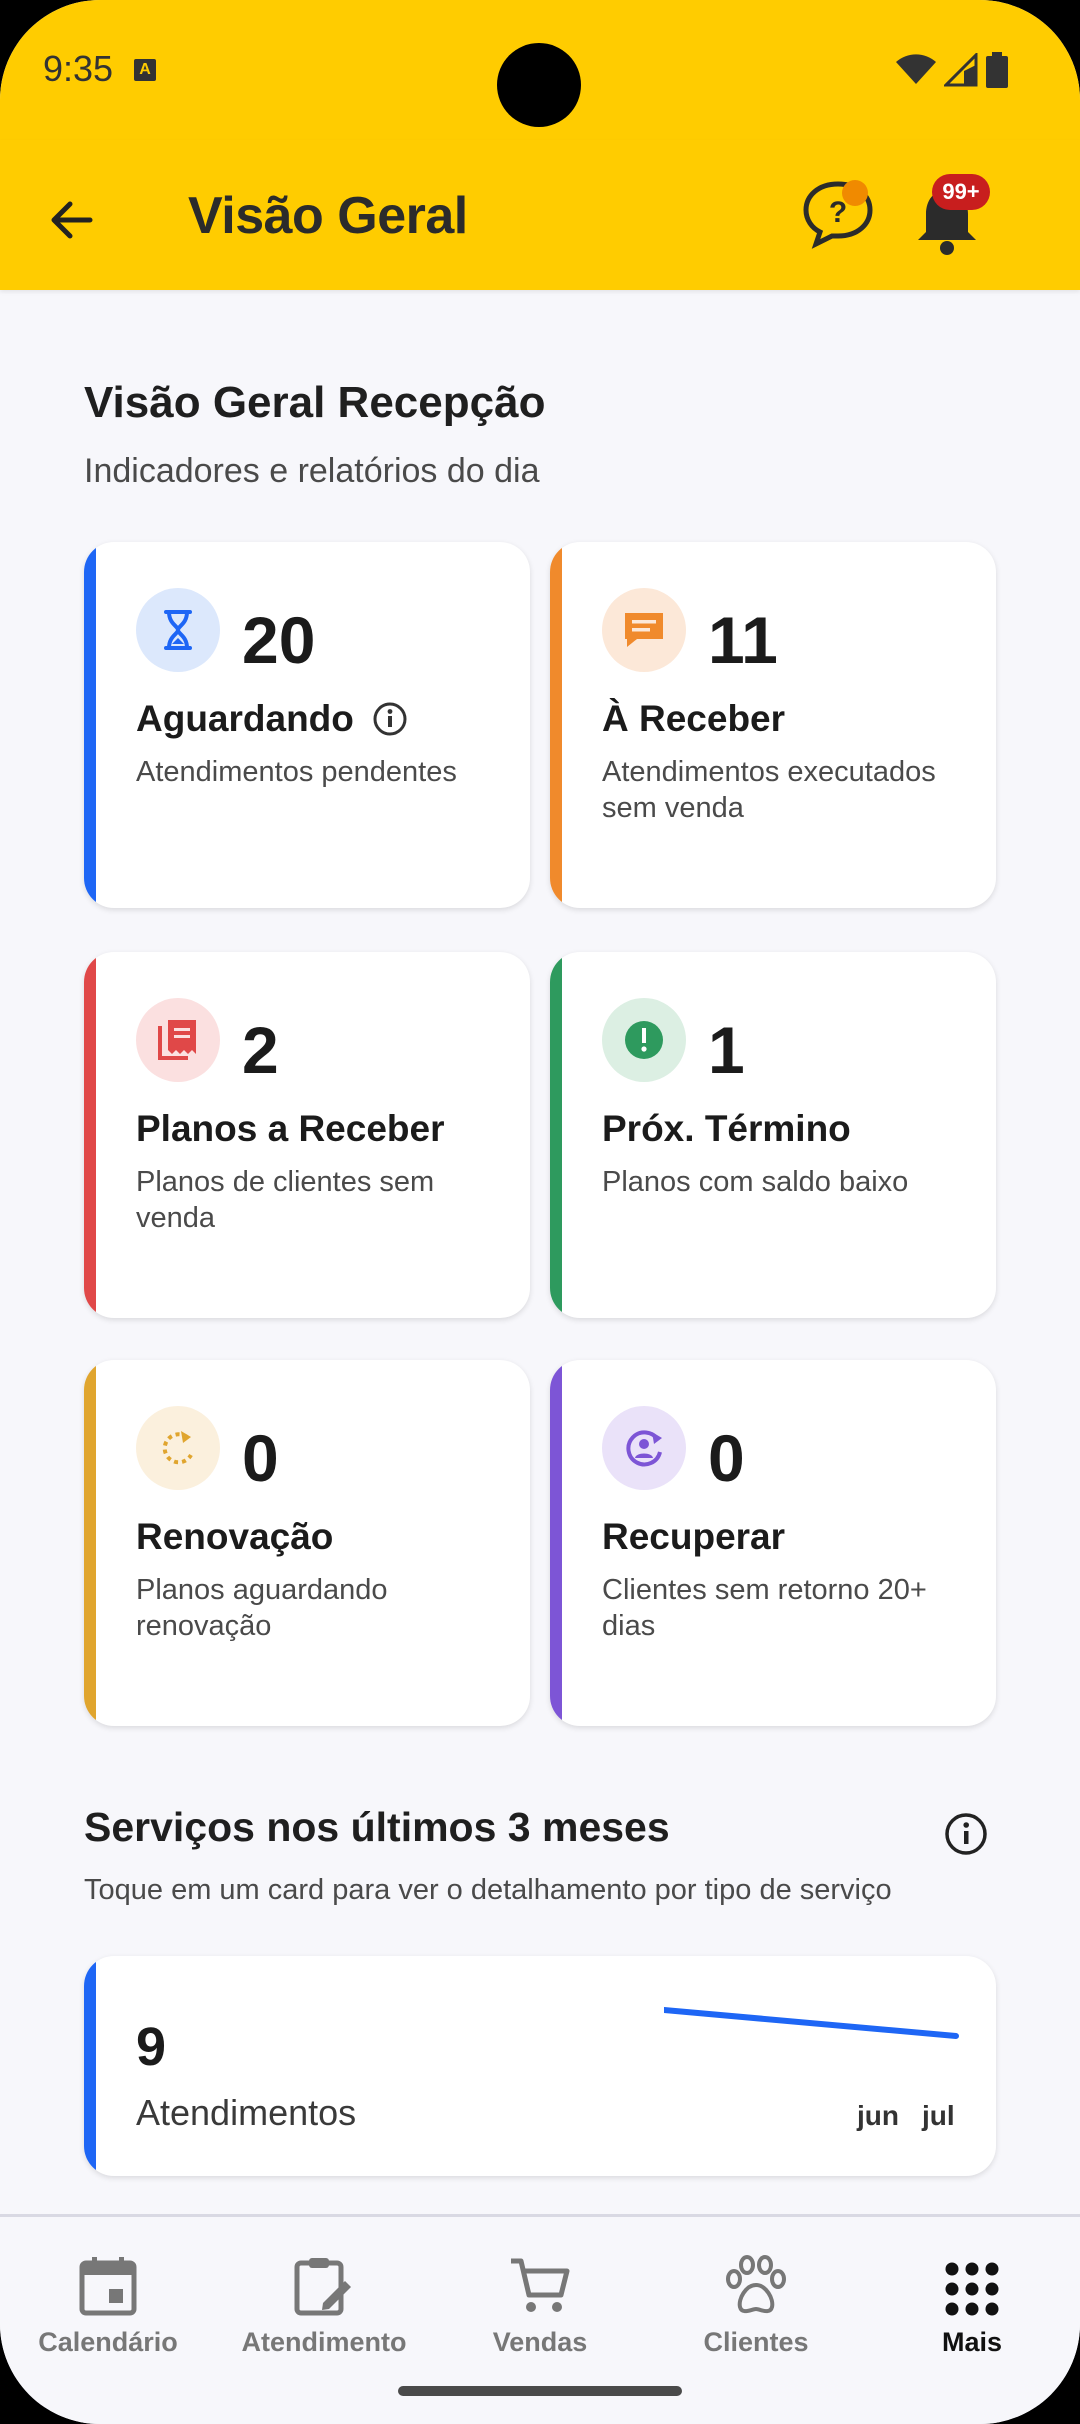 The image size is (1080, 2424). I want to click on app-bar: Visão Geral ? 99+, so click(540, 215).